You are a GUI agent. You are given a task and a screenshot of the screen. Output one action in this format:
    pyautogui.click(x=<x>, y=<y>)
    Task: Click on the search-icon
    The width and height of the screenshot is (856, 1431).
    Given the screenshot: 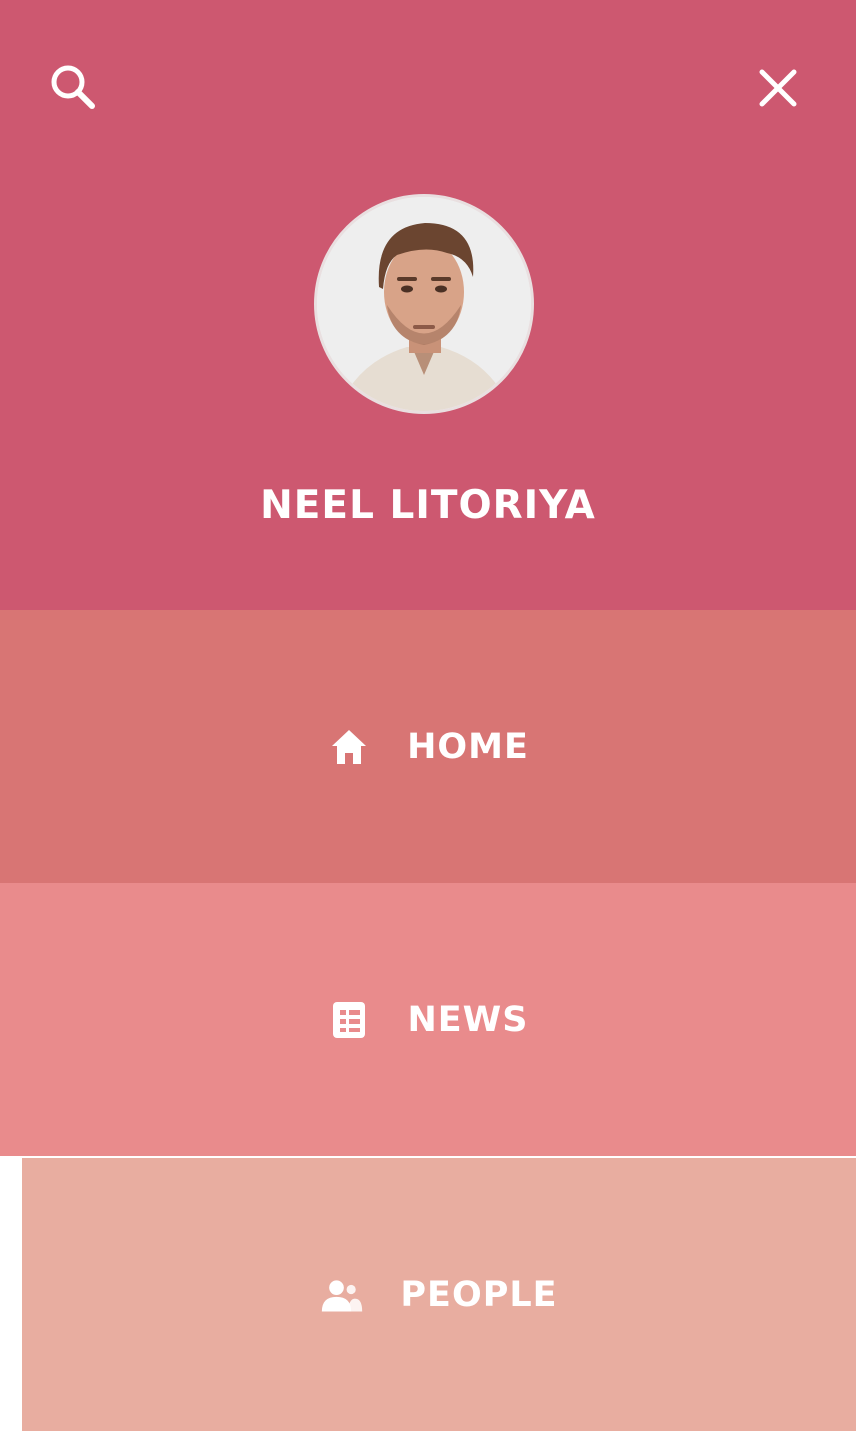 What is the action you would take?
    pyautogui.click(x=73, y=87)
    